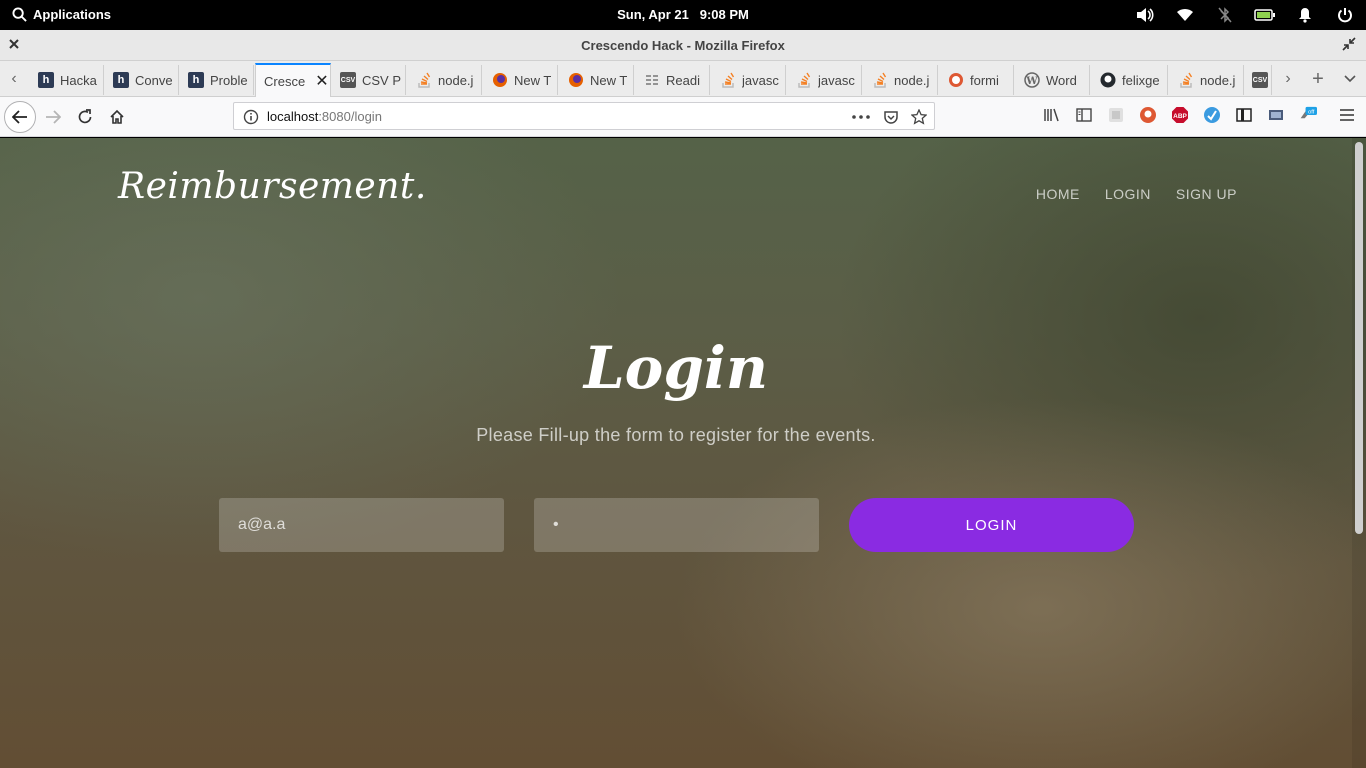 This screenshot has height=768, width=1366. I want to click on tab: Readi, so click(673, 80).